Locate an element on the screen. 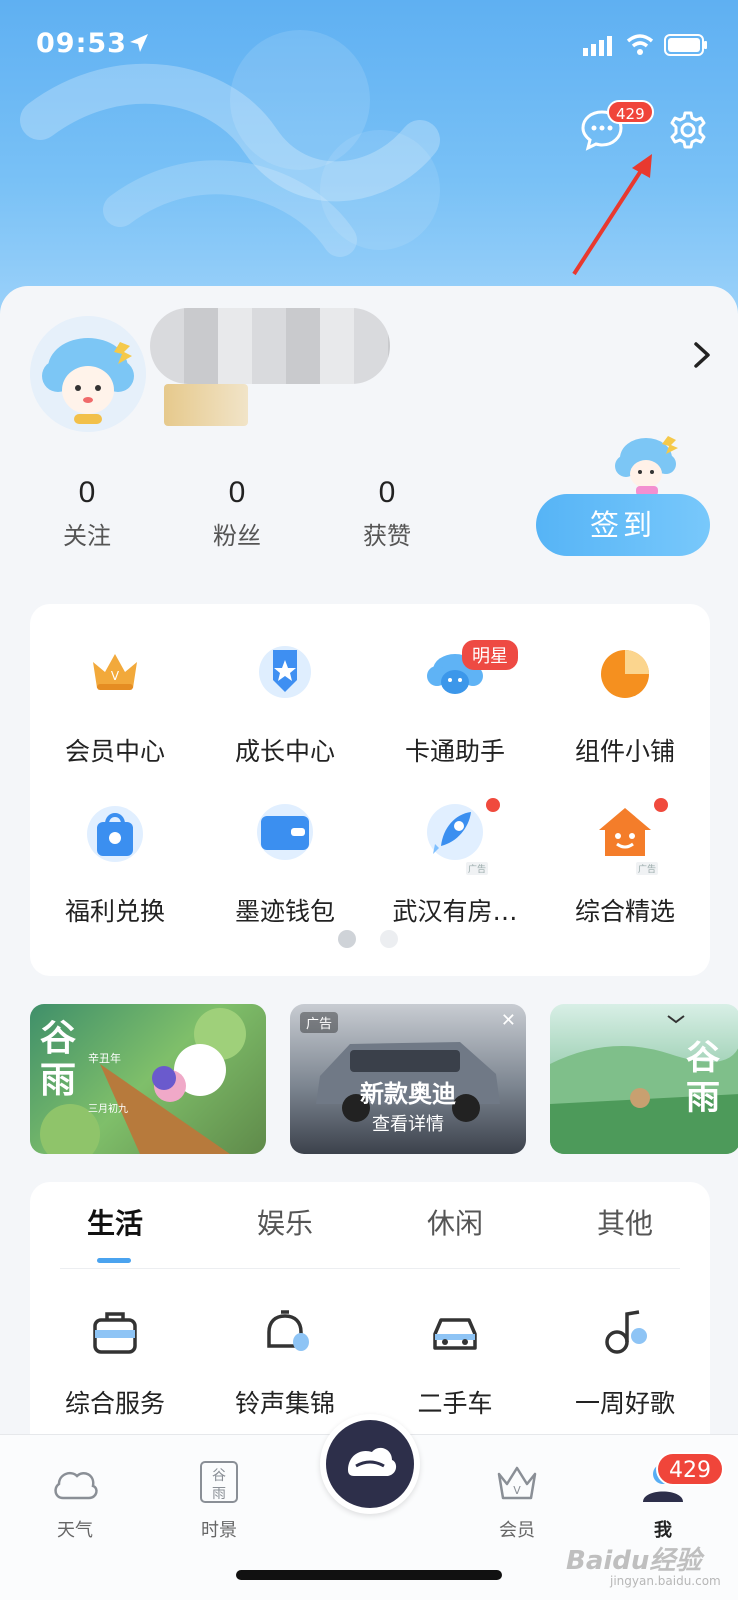 This screenshot has height=1600, width=738. tab-entertainment: 娱乐 is located at coordinates (285, 1222).